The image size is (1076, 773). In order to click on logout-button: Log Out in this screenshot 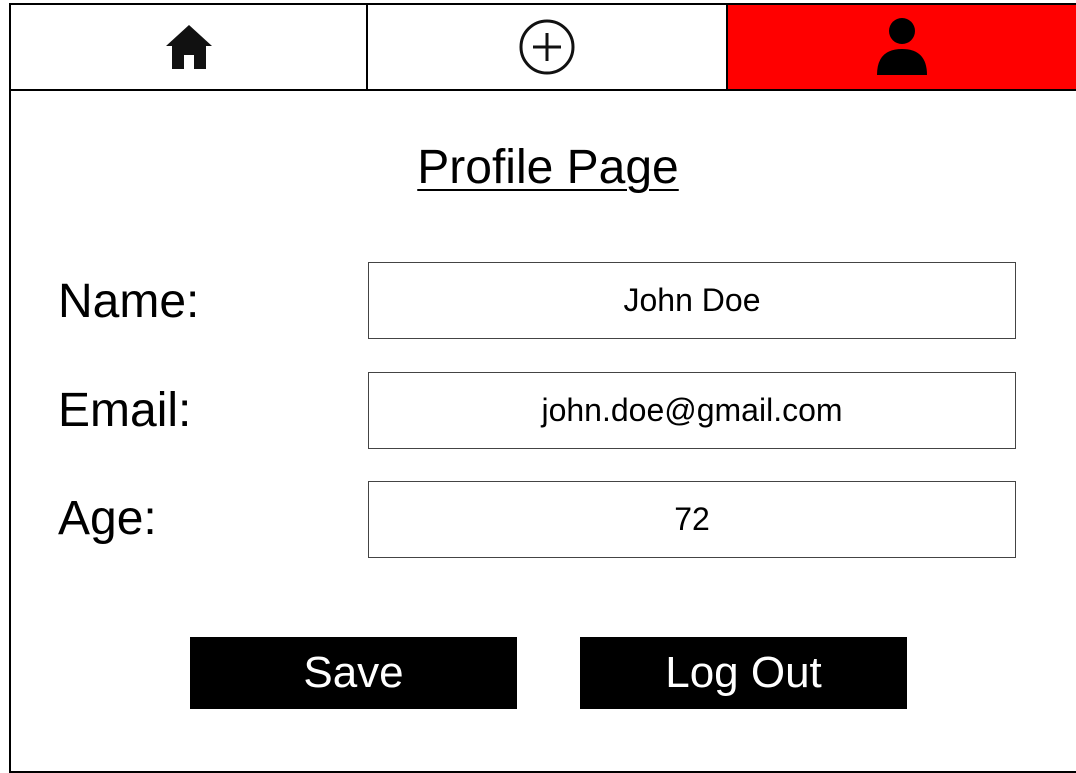, I will do `click(743, 673)`.